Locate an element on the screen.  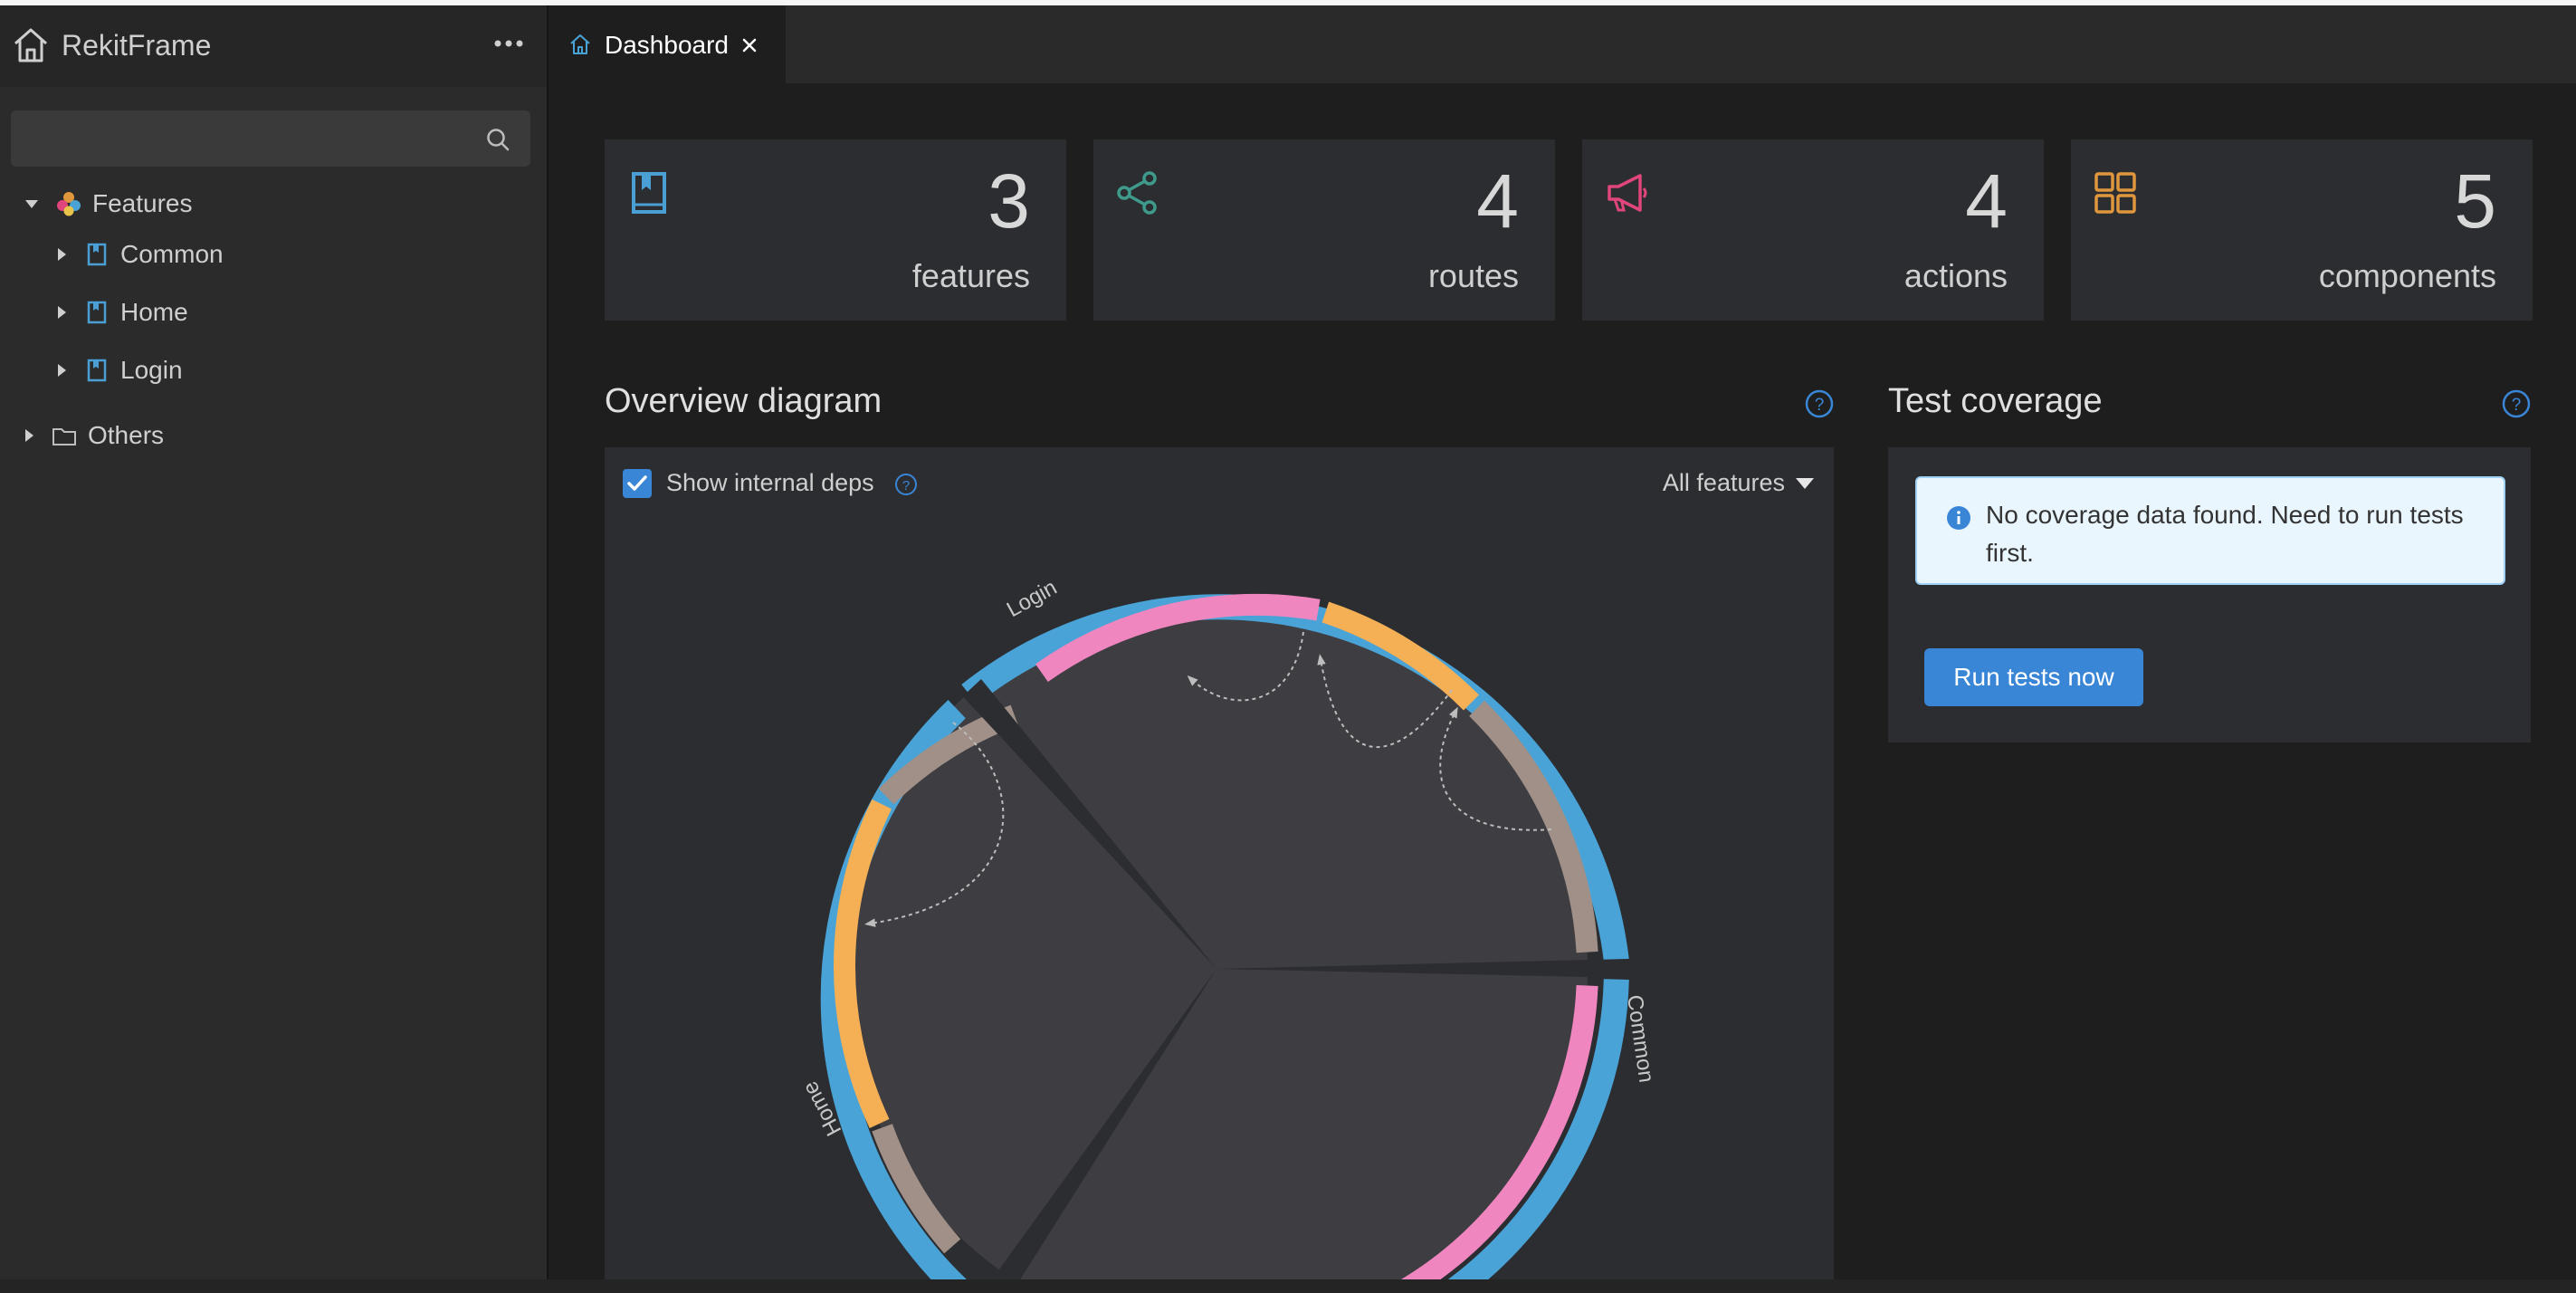
tab-dashboard: Dashboard is located at coordinates (668, 44).